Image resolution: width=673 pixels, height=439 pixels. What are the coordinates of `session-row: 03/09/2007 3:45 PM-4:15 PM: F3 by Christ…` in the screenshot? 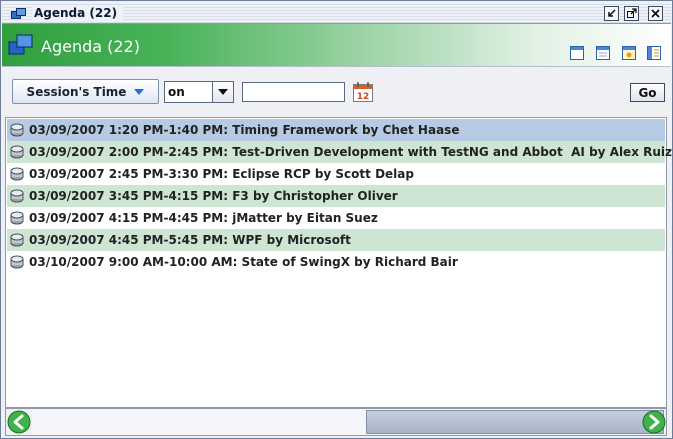 It's located at (336, 196).